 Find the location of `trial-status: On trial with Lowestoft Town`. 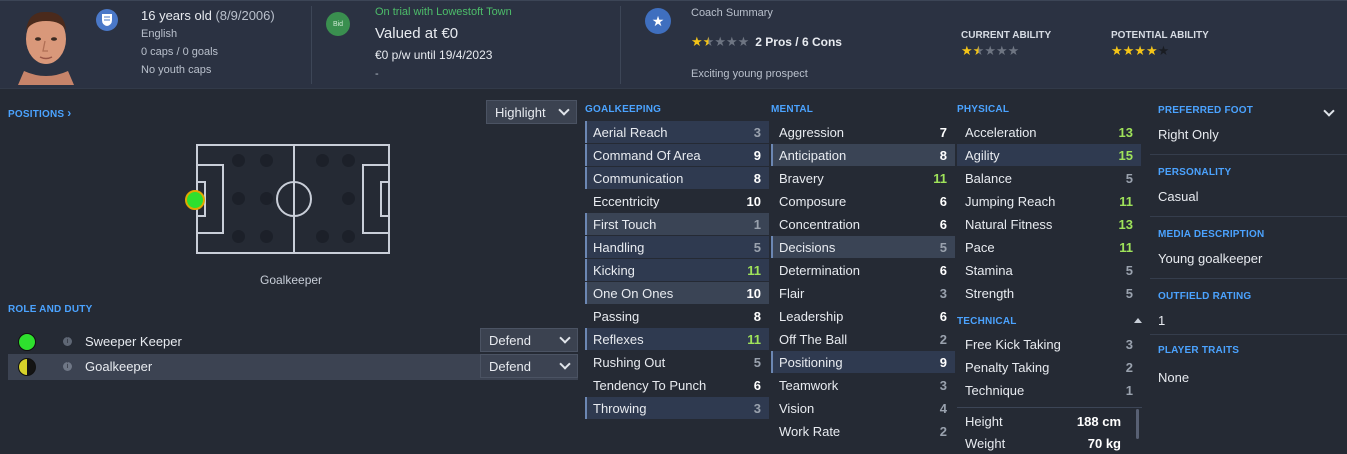

trial-status: On trial with Lowestoft Town is located at coordinates (443, 12).